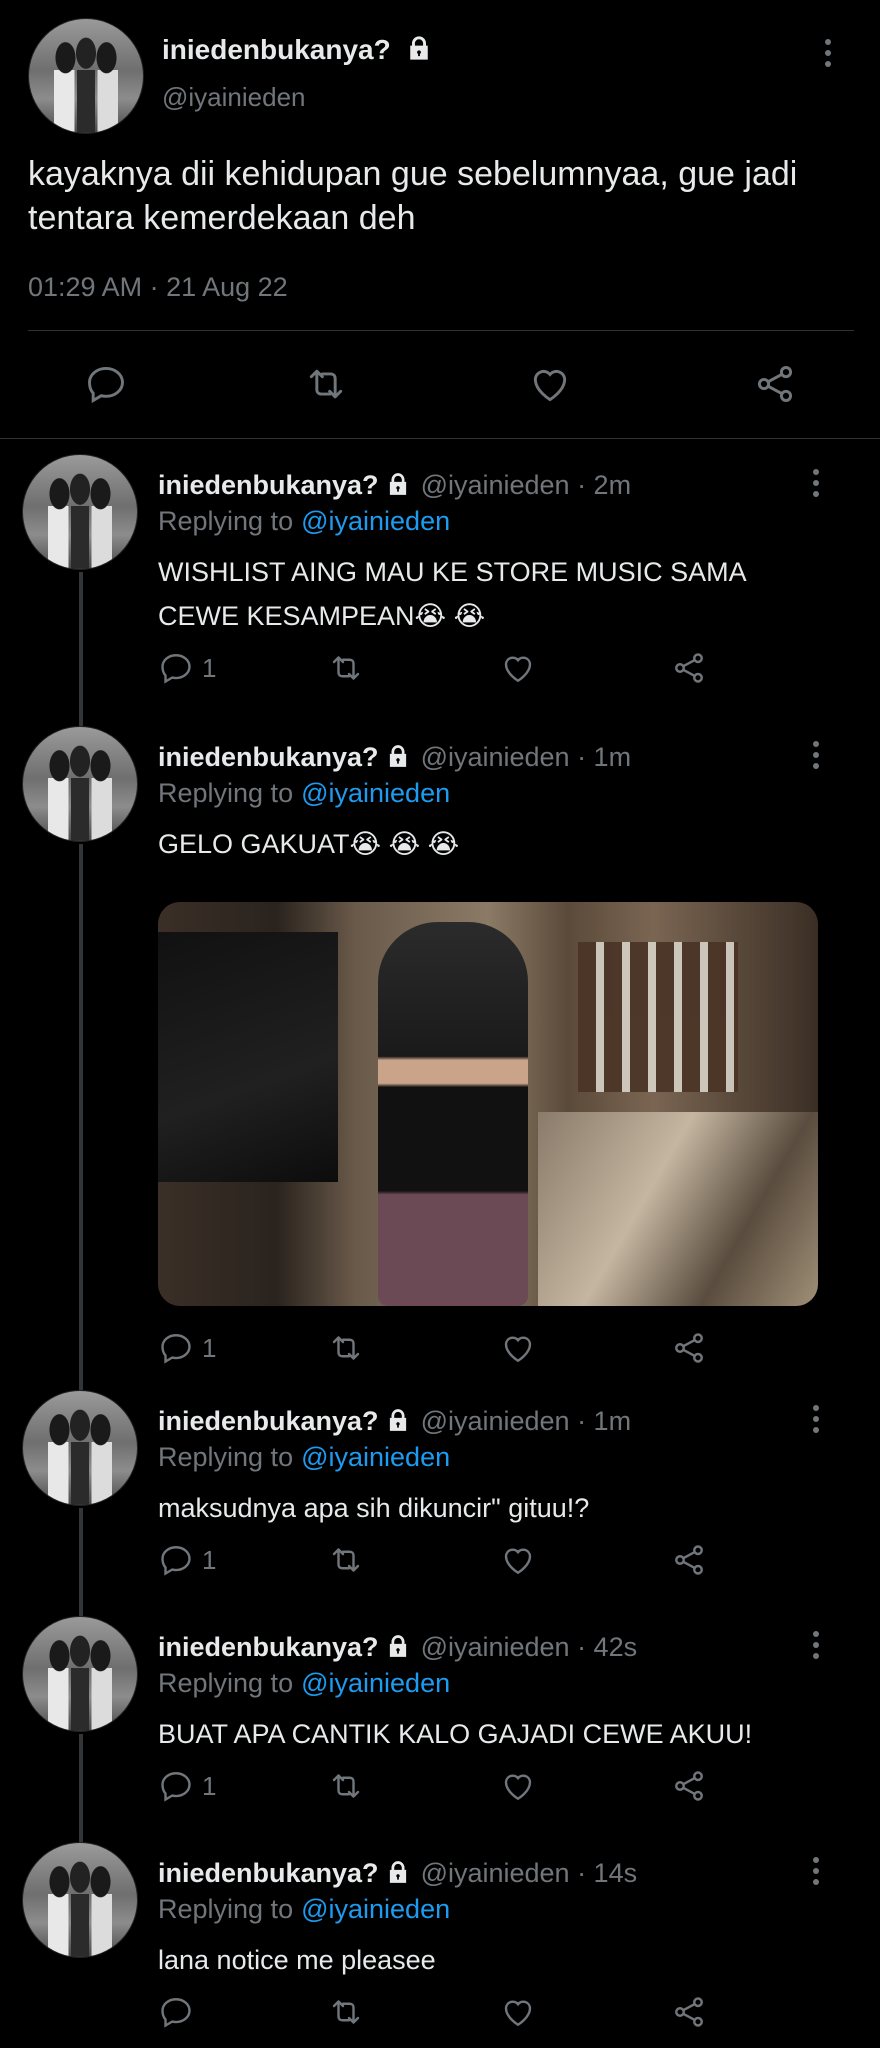 Image resolution: width=880 pixels, height=2048 pixels. I want to click on tweet-text: BUAT APA CANTIK KALO GAJADI CEWE AKUU!, so click(455, 1734).